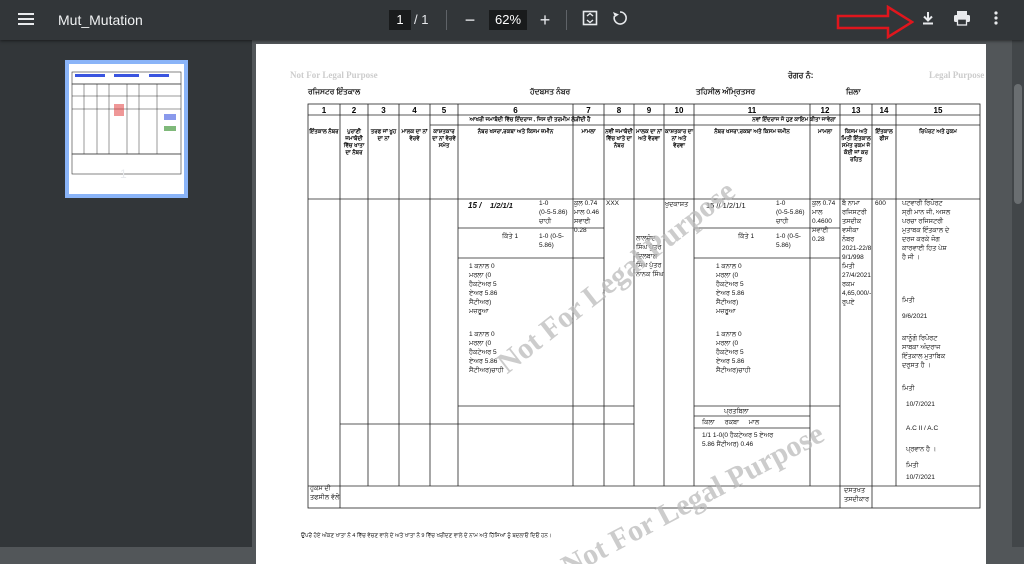 Image resolution: width=1024 pixels, height=564 pixels. I want to click on fit-page-icon, so click(590, 20).